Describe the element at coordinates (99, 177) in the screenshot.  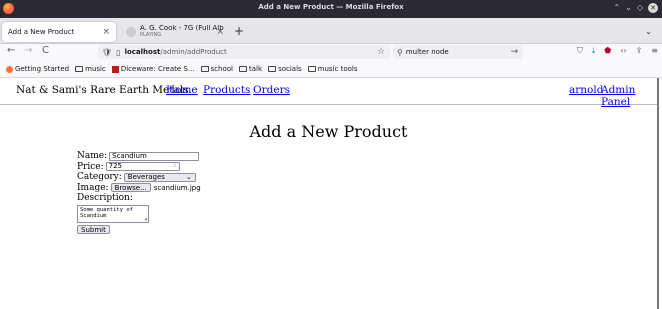
I see `category-label: Category:` at that location.